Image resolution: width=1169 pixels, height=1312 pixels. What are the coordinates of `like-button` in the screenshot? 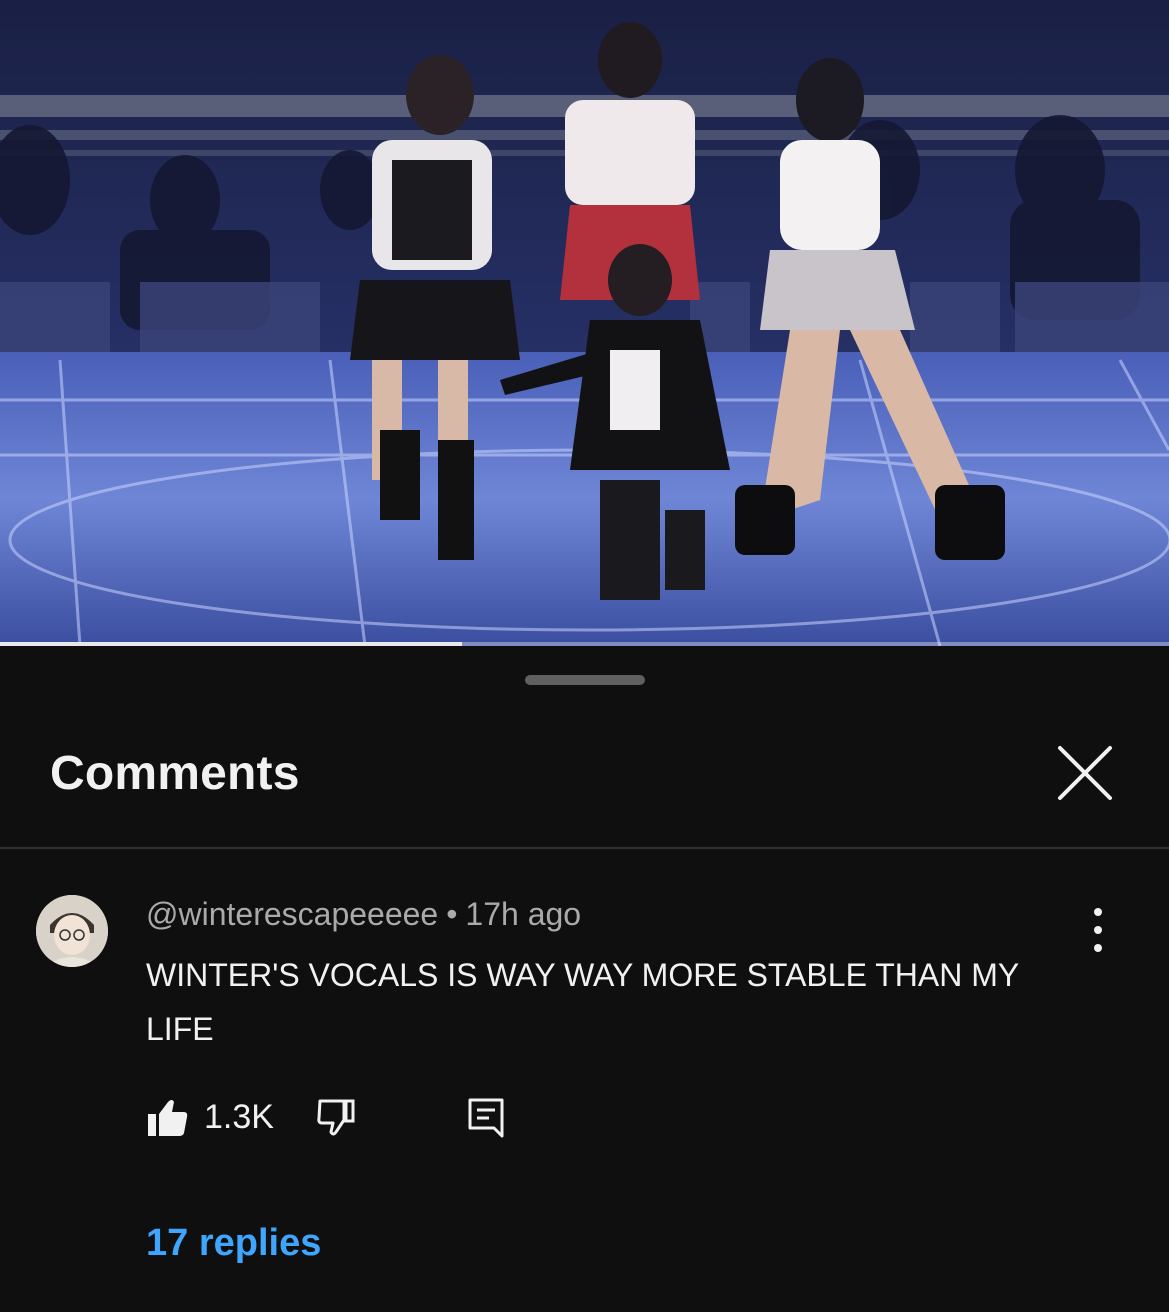 It's located at (168, 1118).